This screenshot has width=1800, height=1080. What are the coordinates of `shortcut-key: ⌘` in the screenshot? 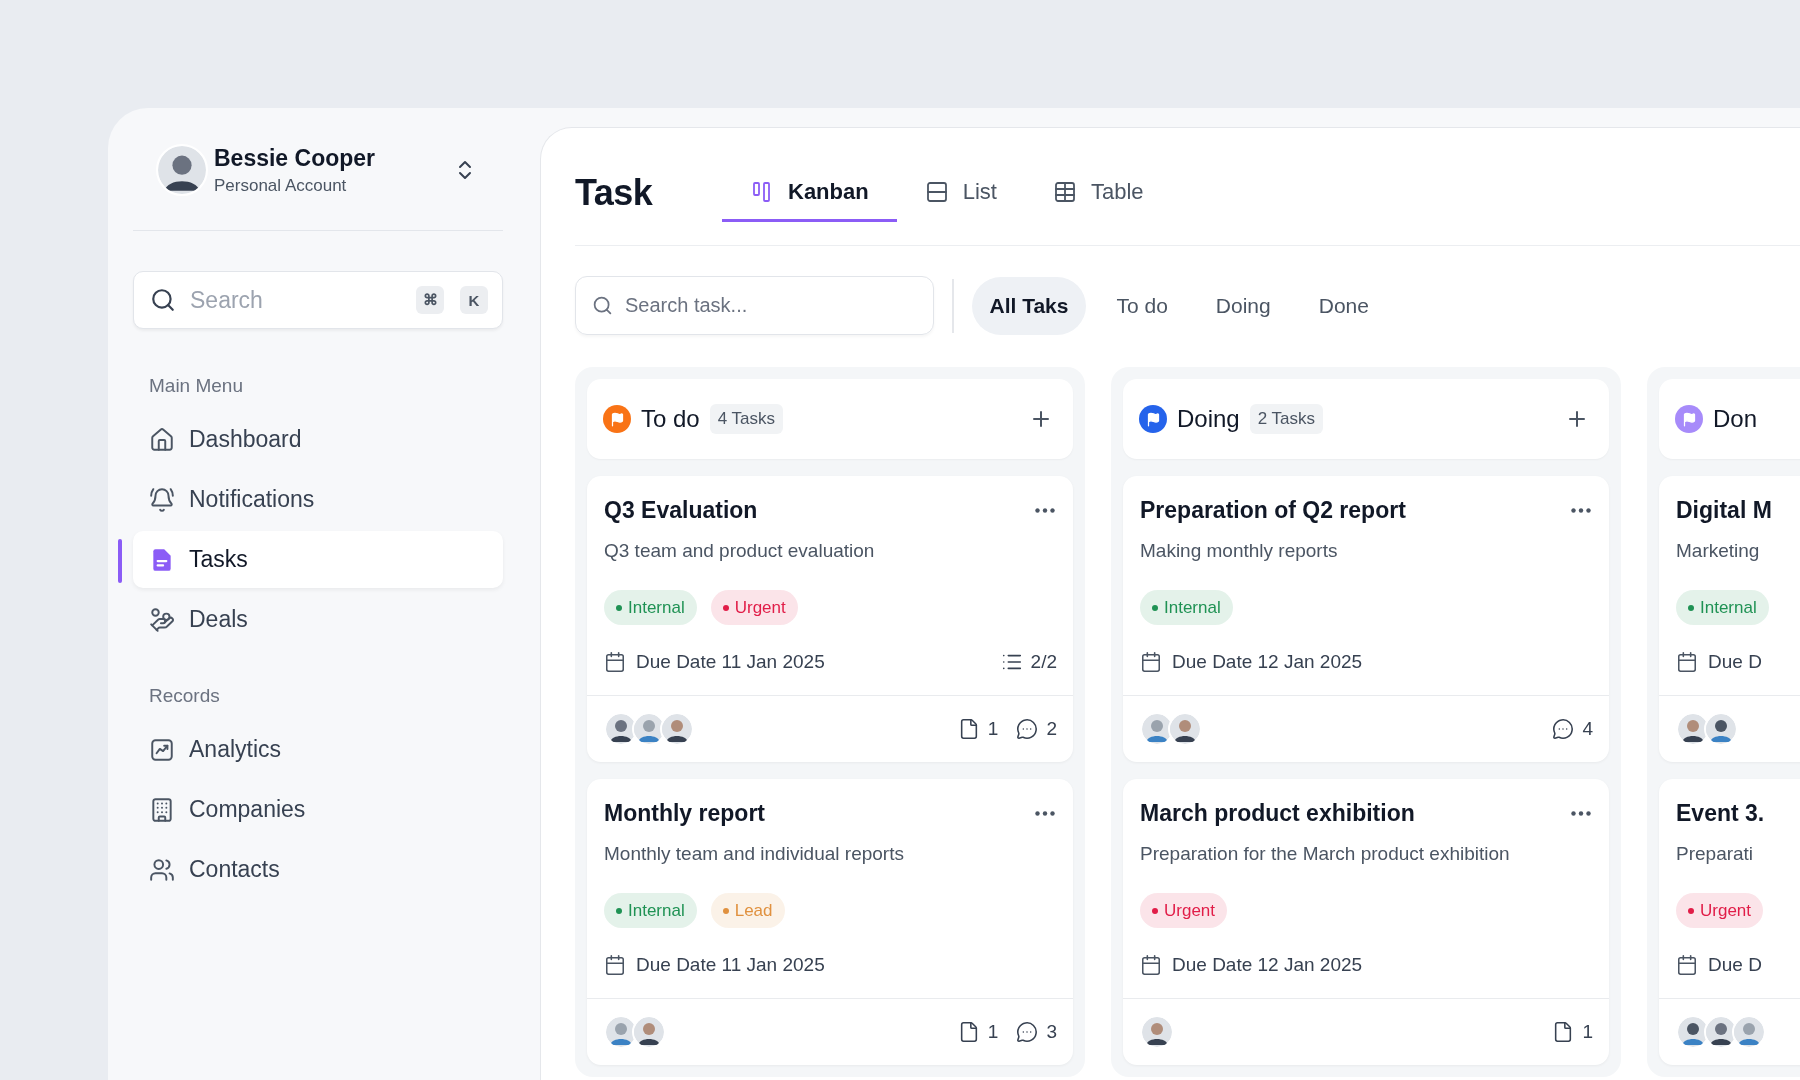 It's located at (430, 300).